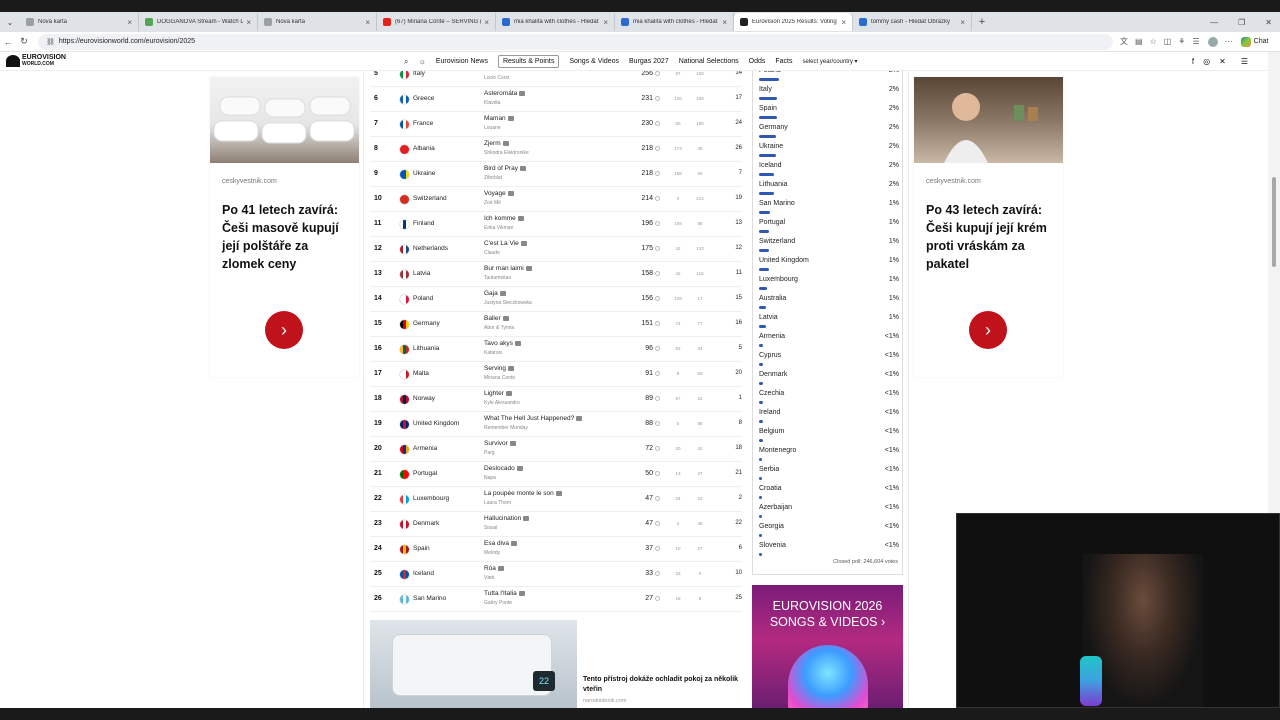 The height and width of the screenshot is (720, 1280). Describe the element at coordinates (8, 42) in the screenshot. I see `back-icon: ←` at that location.